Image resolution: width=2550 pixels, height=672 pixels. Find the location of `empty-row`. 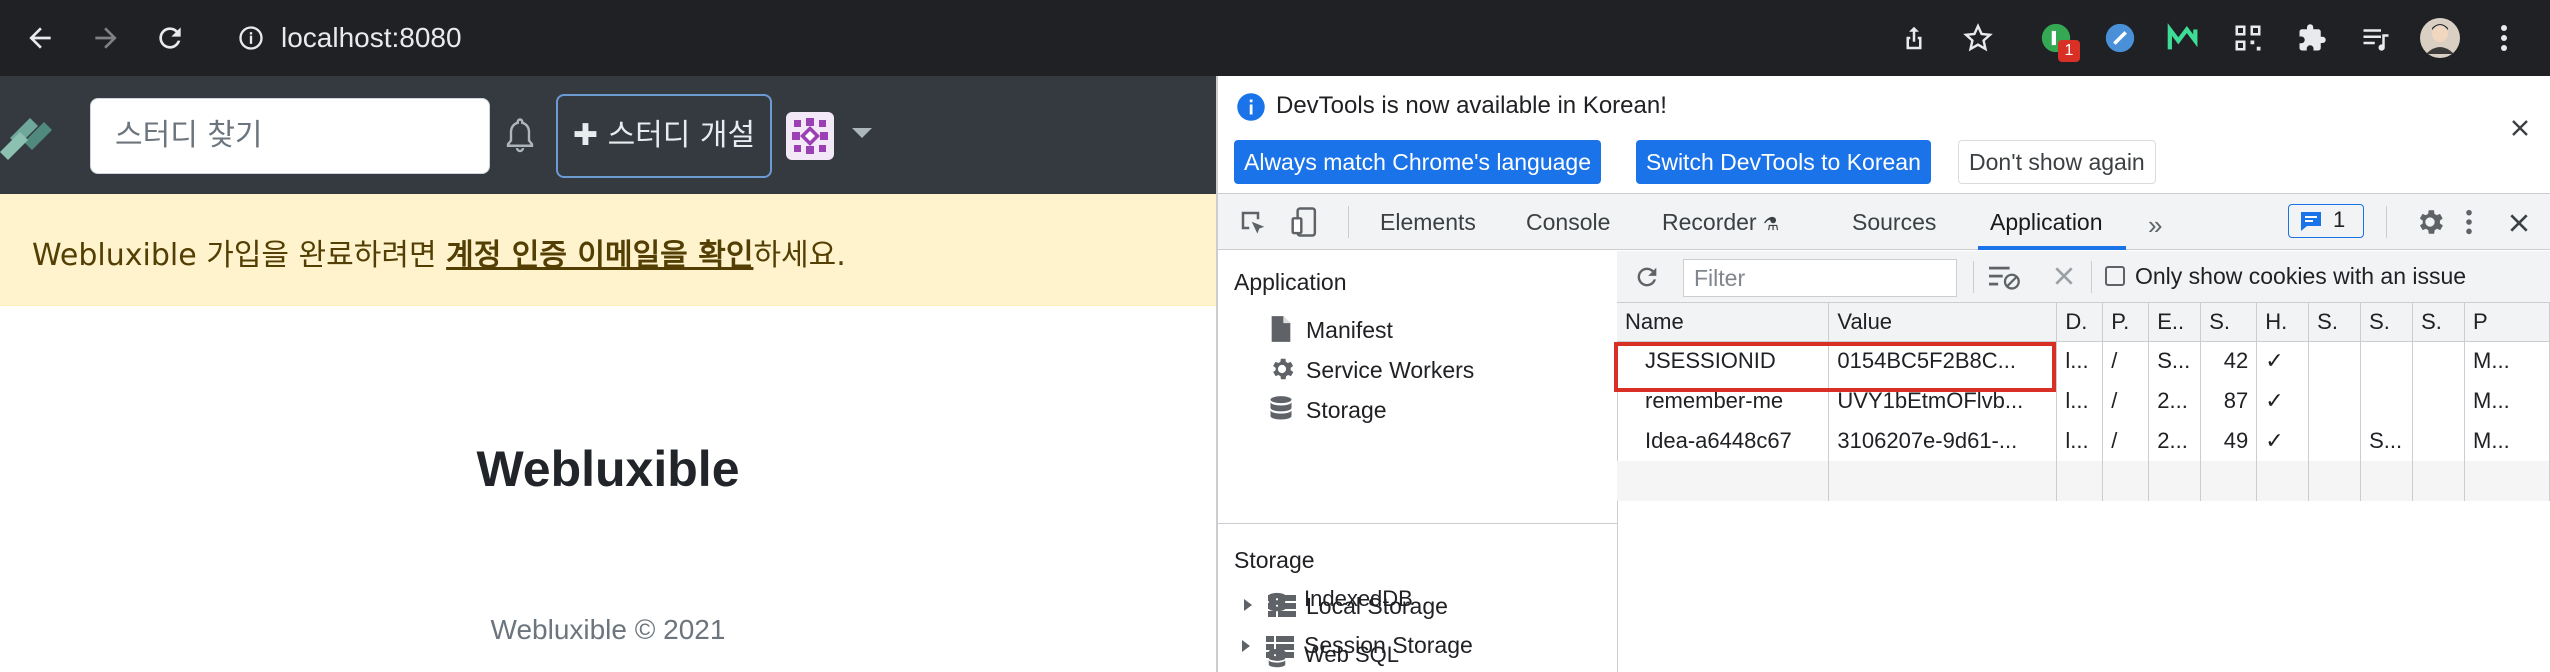

empty-row is located at coordinates (2083, 481).